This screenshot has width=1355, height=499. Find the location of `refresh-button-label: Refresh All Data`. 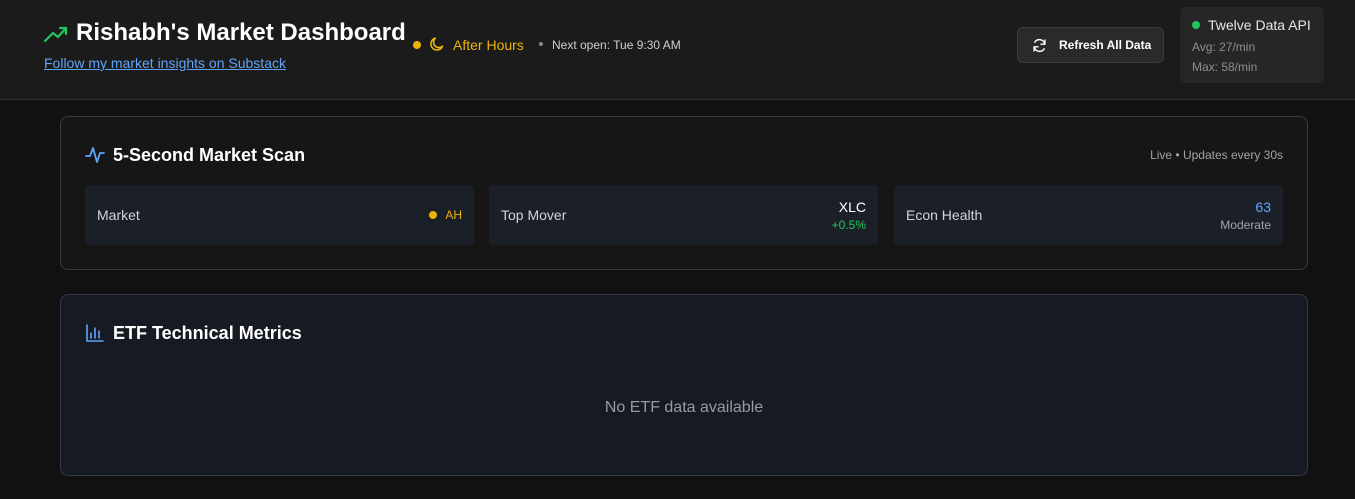

refresh-button-label: Refresh All Data is located at coordinates (1105, 45).